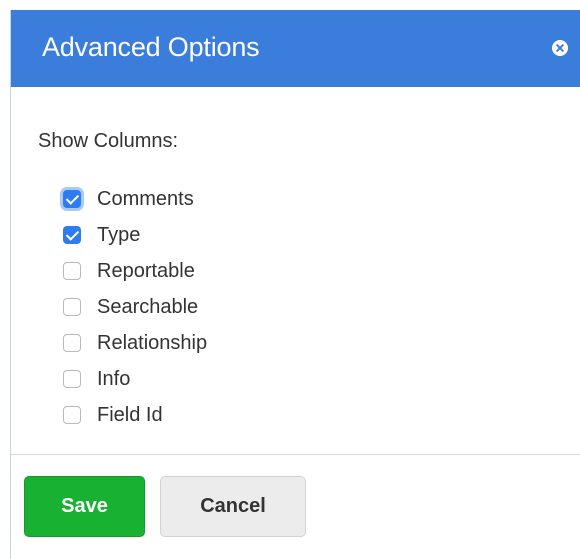 The image size is (580, 559). What do you see at coordinates (152, 343) in the screenshot?
I see `relationship-label: Relationship` at bounding box center [152, 343].